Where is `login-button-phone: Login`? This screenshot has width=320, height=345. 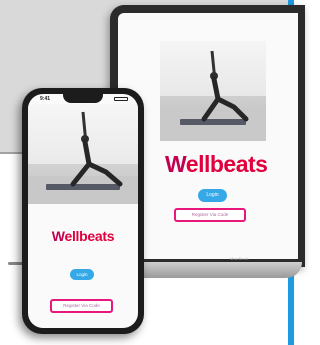
login-button-phone: Login is located at coordinates (82, 274).